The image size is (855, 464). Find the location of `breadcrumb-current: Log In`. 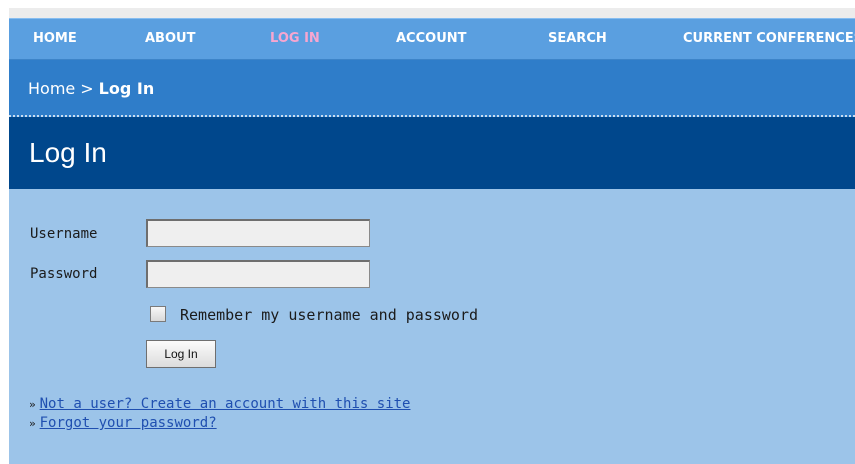

breadcrumb-current: Log In is located at coordinates (126, 88).